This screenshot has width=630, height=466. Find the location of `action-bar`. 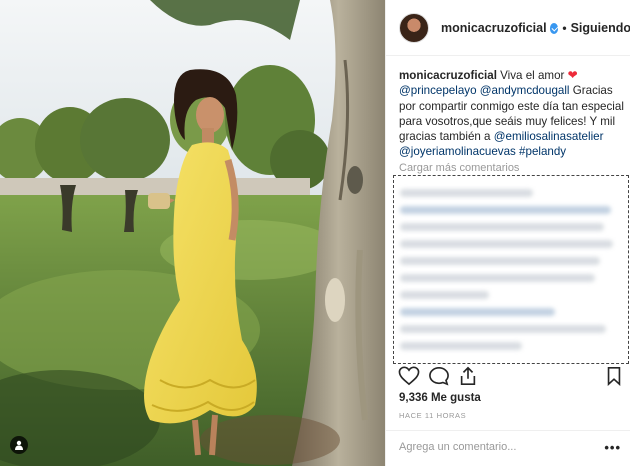

action-bar is located at coordinates (511, 378).